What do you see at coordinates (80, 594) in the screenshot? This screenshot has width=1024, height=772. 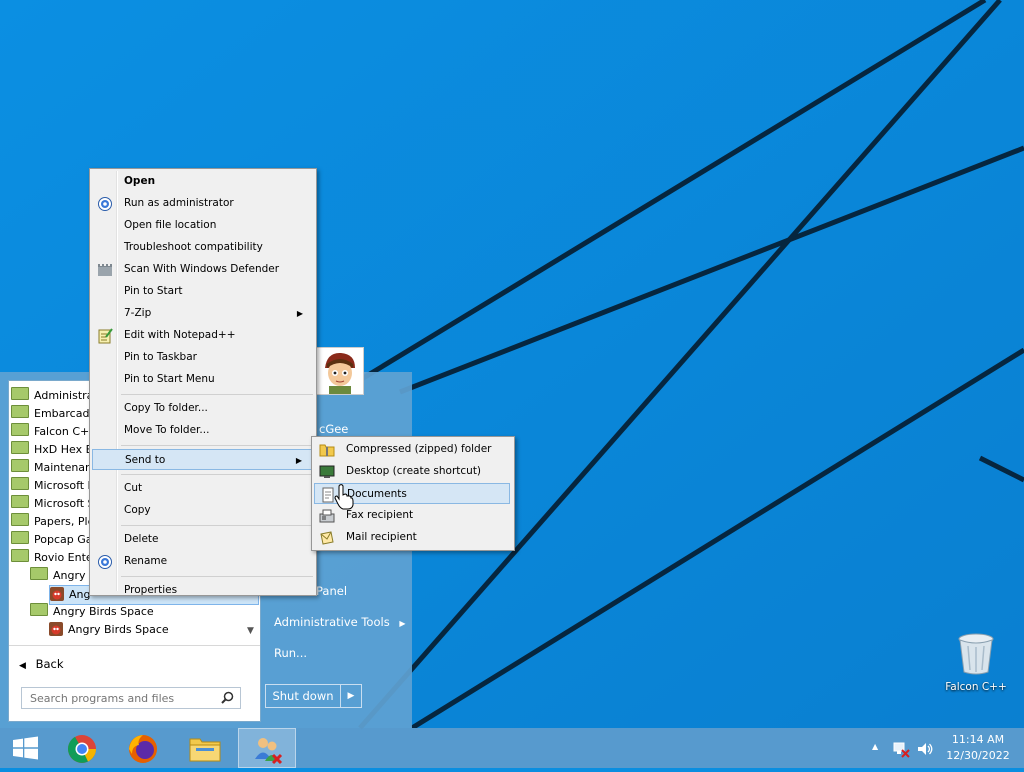 I see `program-label: Ang` at bounding box center [80, 594].